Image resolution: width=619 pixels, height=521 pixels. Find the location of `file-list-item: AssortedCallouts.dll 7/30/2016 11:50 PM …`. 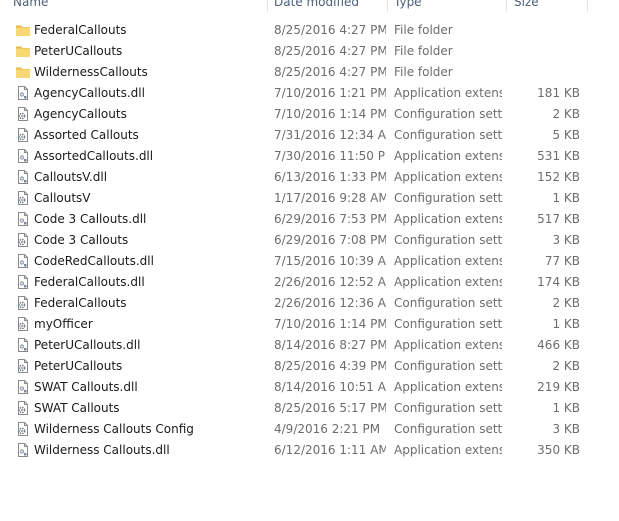

file-list-item: AssortedCallouts.dll 7/30/2016 11:50 PM … is located at coordinates (309, 156).